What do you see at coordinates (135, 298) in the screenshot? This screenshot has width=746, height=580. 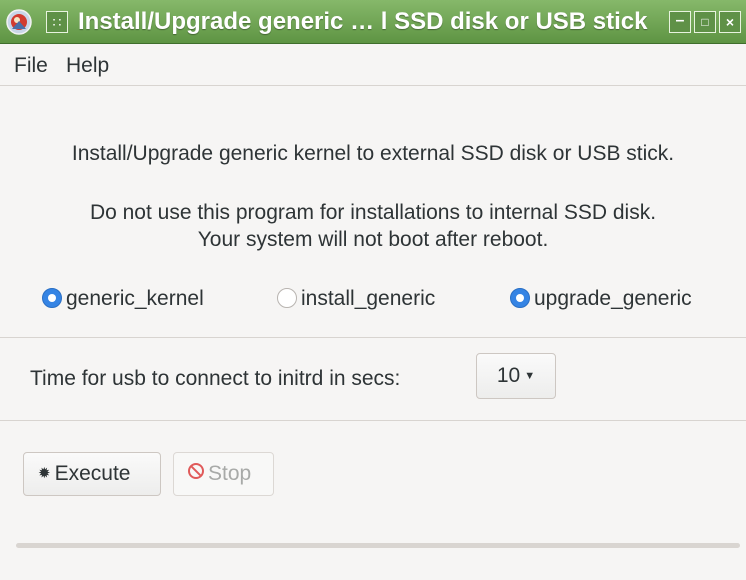 I see `radio-label: generic_kernel` at bounding box center [135, 298].